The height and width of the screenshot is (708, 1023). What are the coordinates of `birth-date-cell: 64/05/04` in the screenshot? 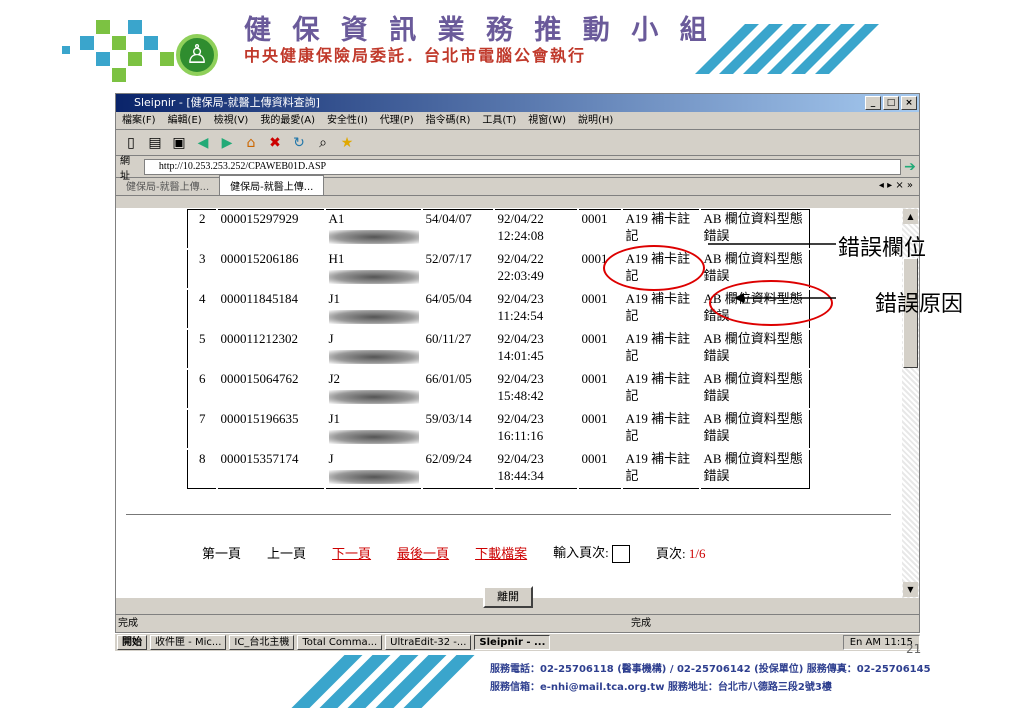 It's located at (458, 309).